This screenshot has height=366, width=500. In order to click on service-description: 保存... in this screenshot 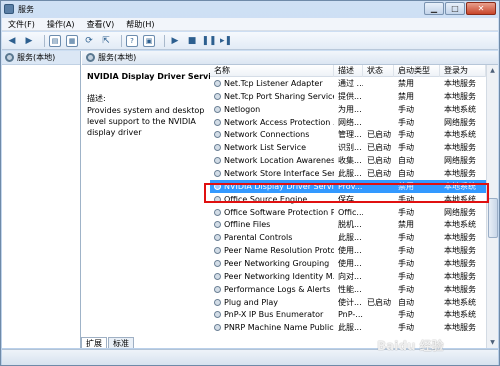, I will do `click(350, 199)`.